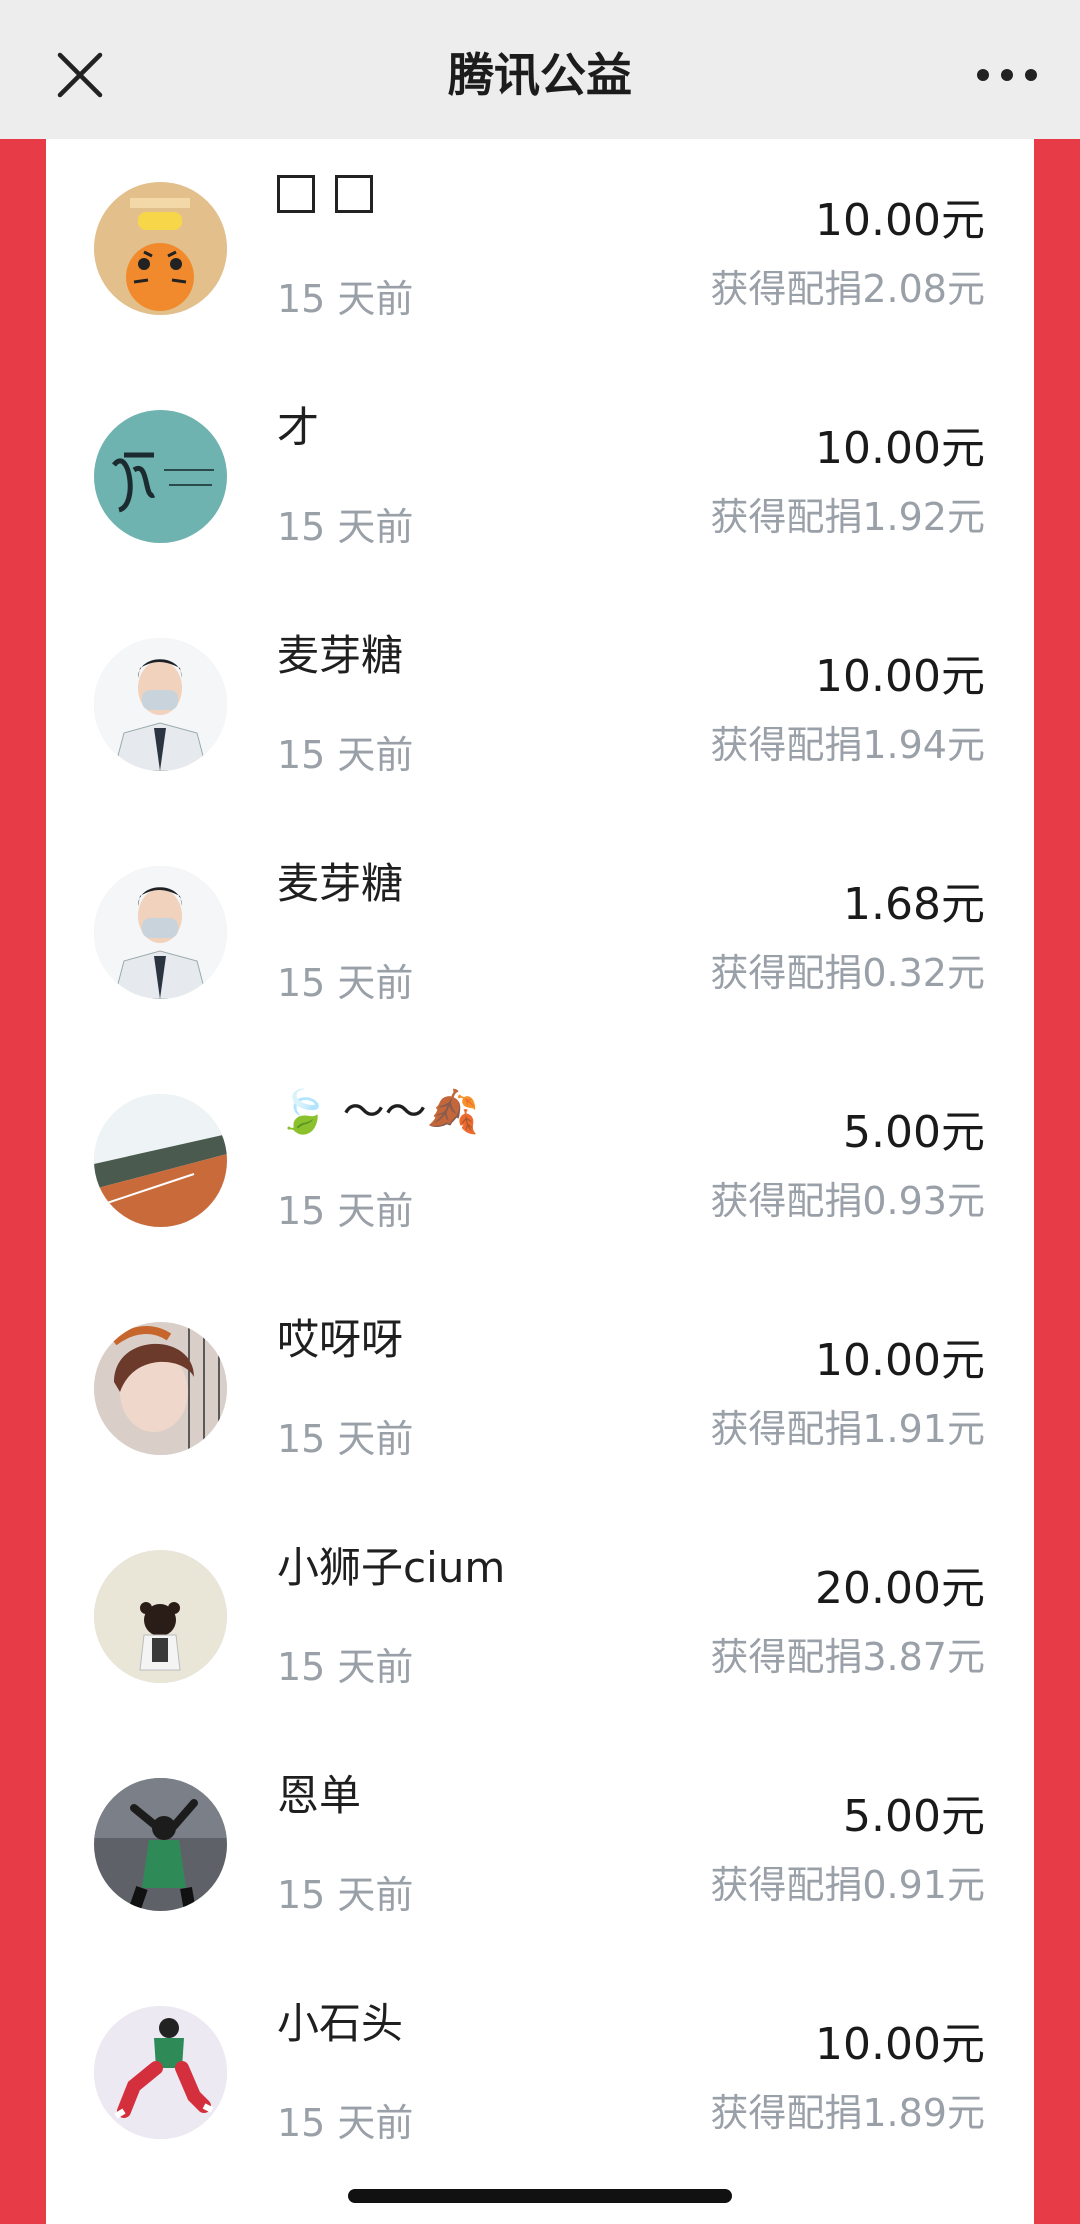 The image size is (1080, 2224). I want to click on list-item: 麦芽糖 15 天前 10.00元 获得配捐1.94元, so click(540, 709).